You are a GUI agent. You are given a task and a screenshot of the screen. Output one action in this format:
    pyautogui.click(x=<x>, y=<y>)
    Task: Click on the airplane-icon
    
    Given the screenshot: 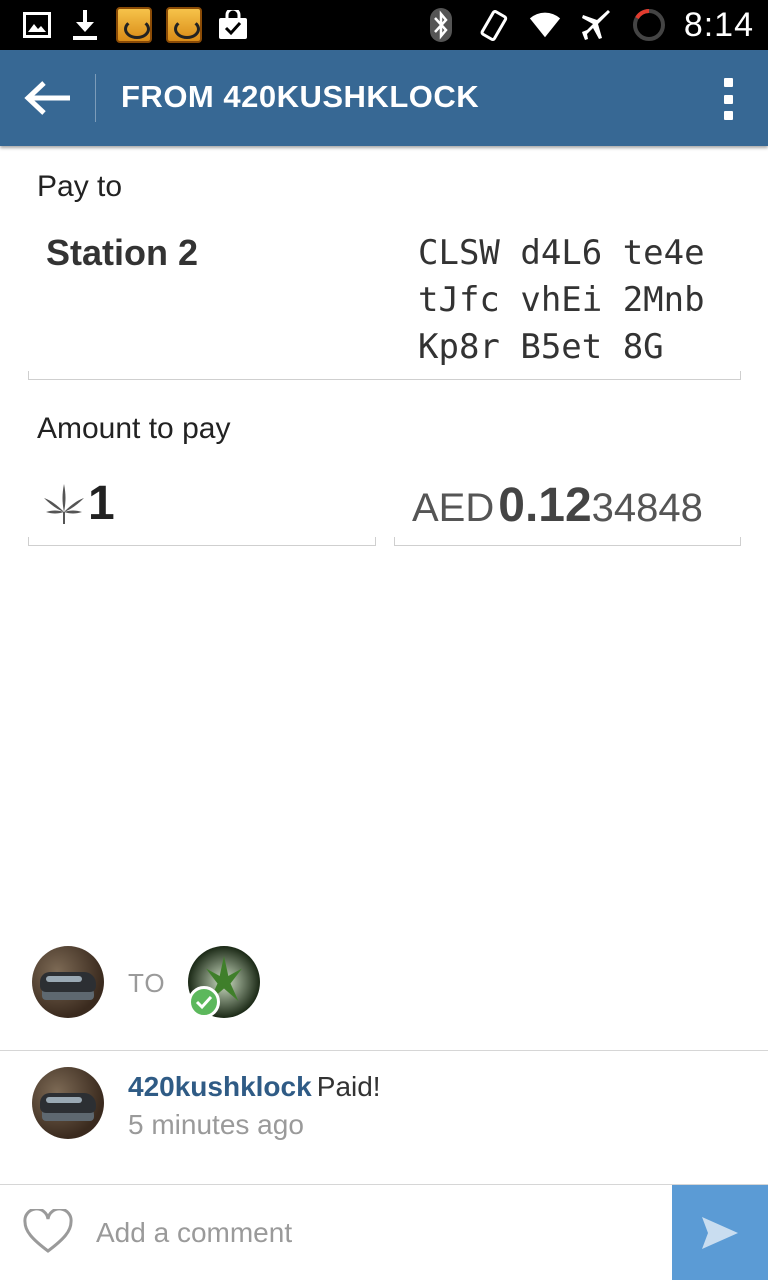 What is the action you would take?
    pyautogui.click(x=597, y=25)
    